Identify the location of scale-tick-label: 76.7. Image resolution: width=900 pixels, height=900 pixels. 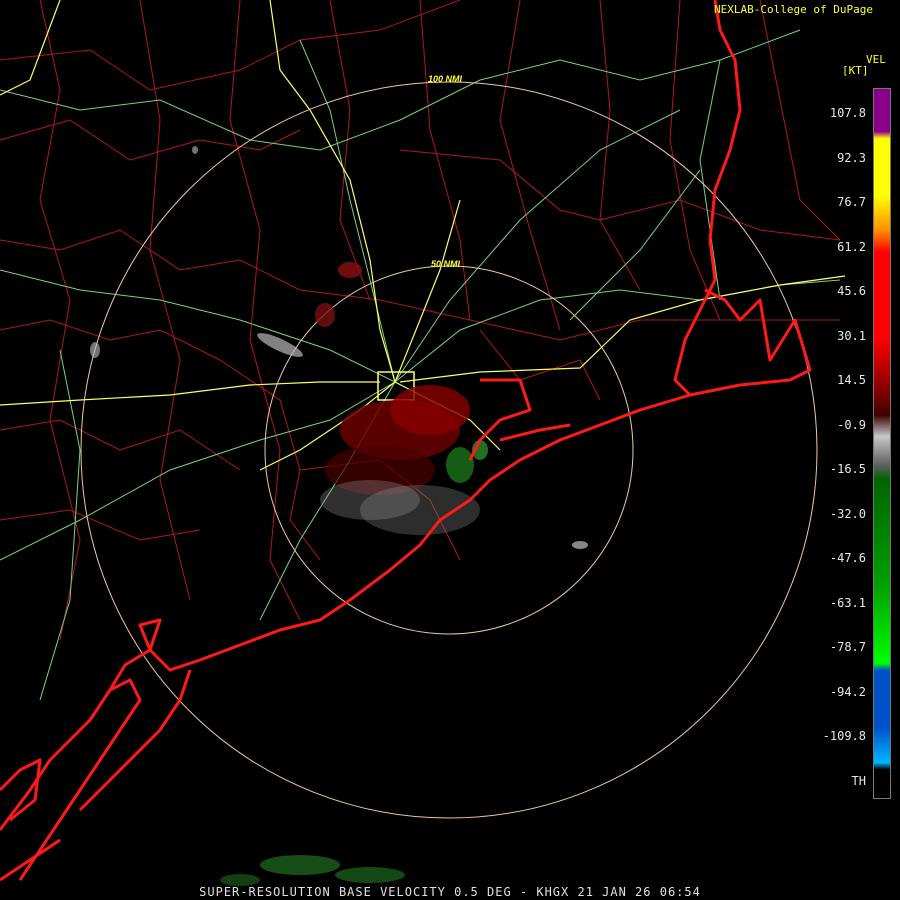
(851, 202).